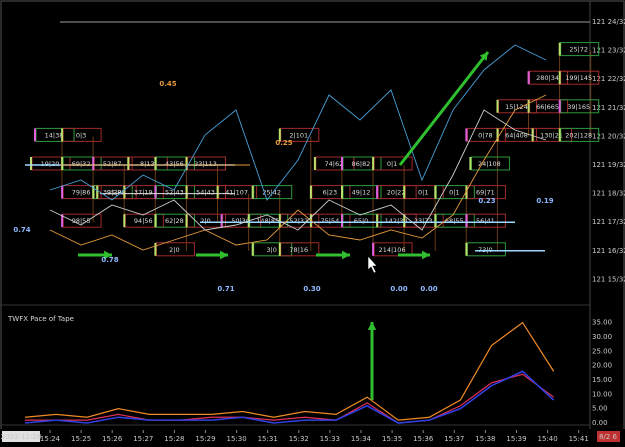  I want to click on footprint-label: 202|128, so click(578, 135).